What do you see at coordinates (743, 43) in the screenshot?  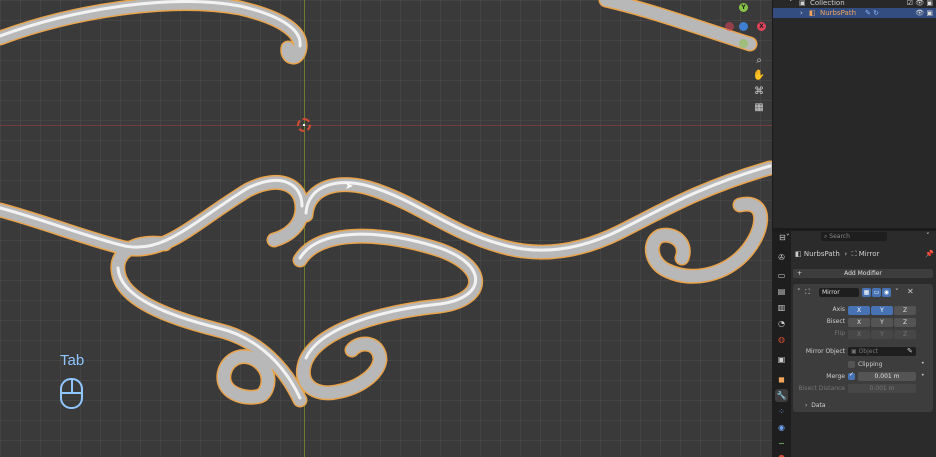 I see `gizmo-neg-y-axis` at bounding box center [743, 43].